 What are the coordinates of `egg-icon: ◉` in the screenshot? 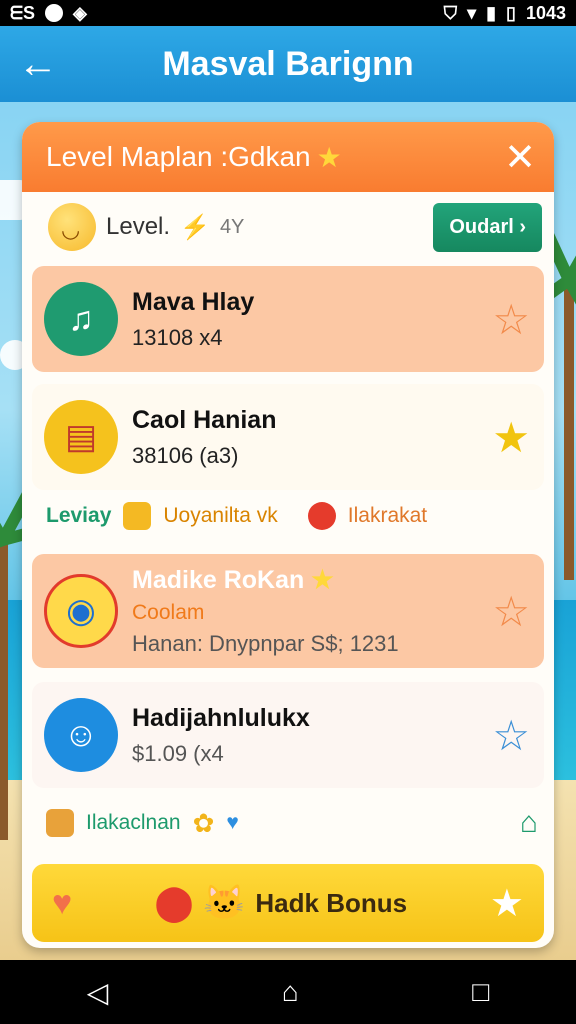 It's located at (81, 611).